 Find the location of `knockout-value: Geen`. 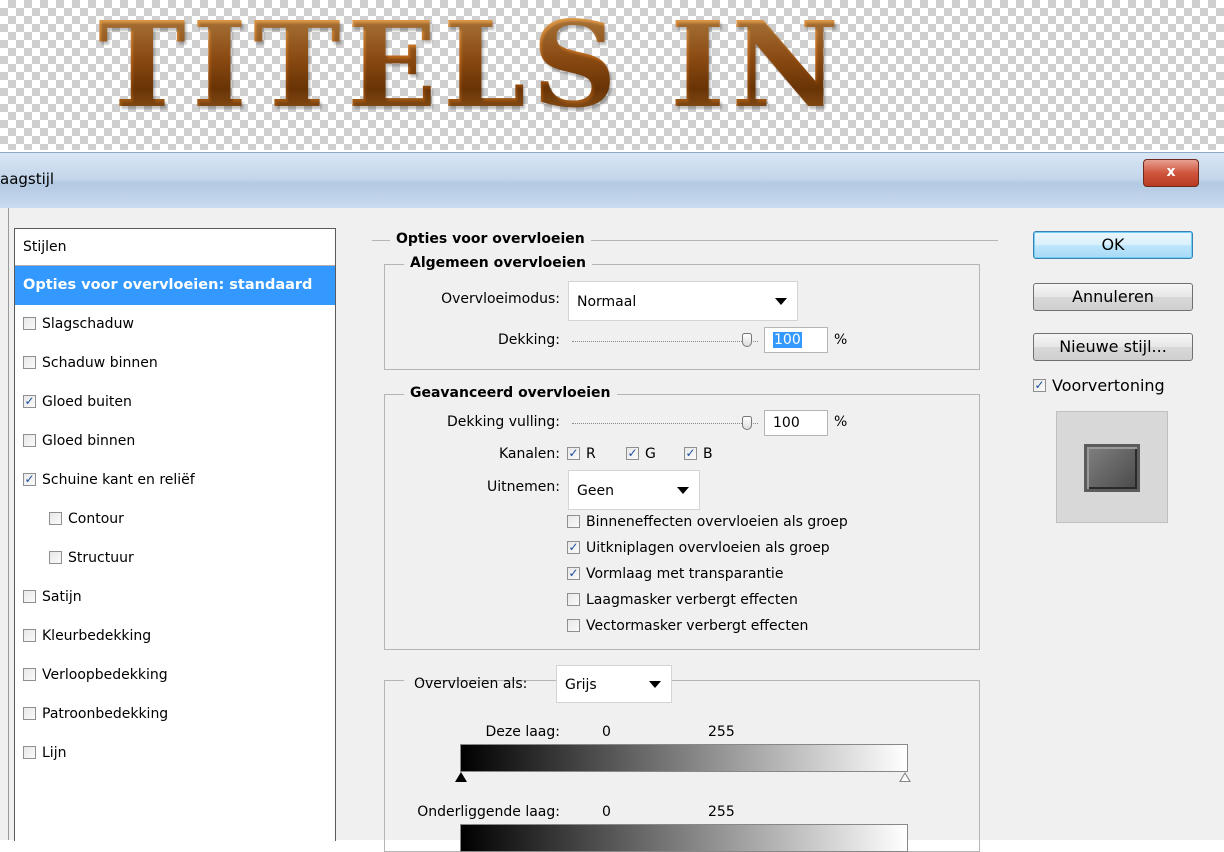

knockout-value: Geen is located at coordinates (595, 491).